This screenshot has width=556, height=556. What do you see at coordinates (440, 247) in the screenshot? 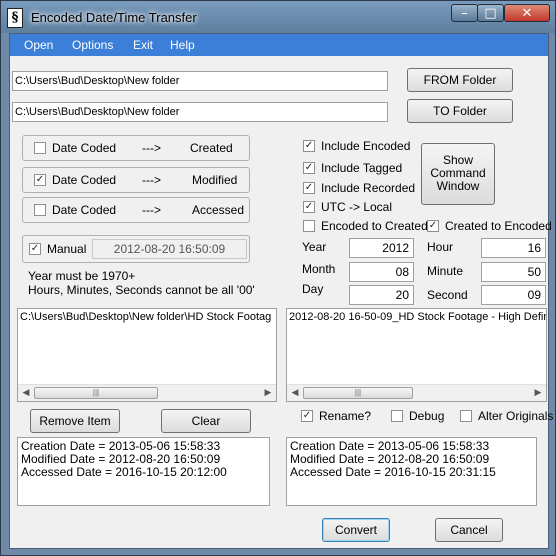
I see `hour-label: Hour` at bounding box center [440, 247].